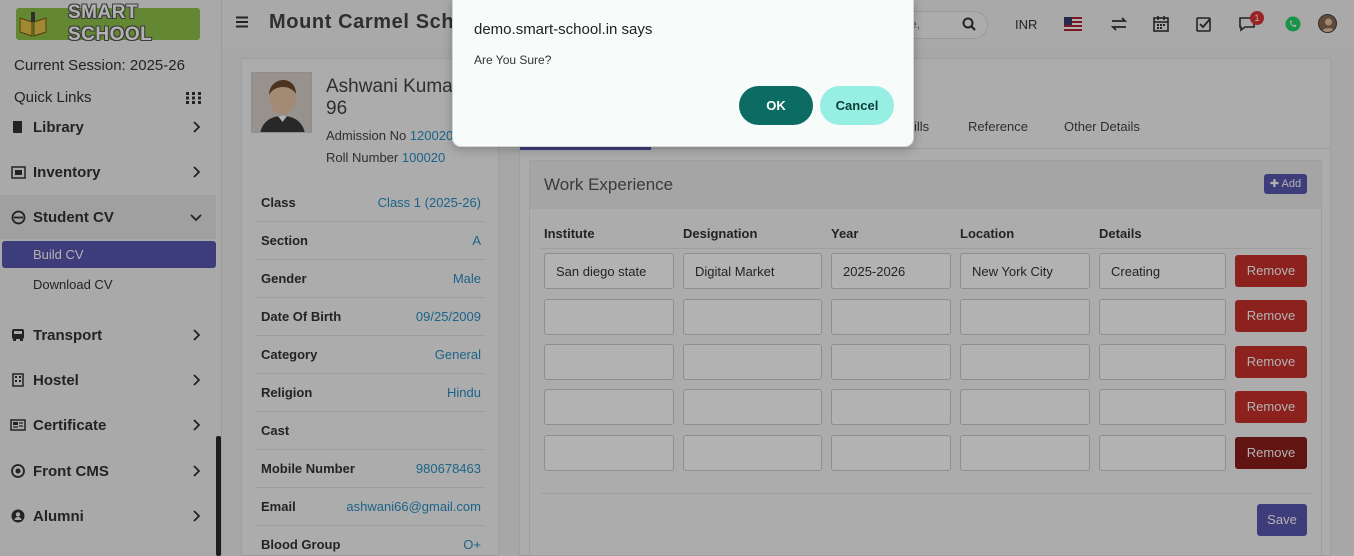 This screenshot has width=1354, height=556. Describe the element at coordinates (857, 105) in the screenshot. I see `cancel-button: Cancel` at that location.